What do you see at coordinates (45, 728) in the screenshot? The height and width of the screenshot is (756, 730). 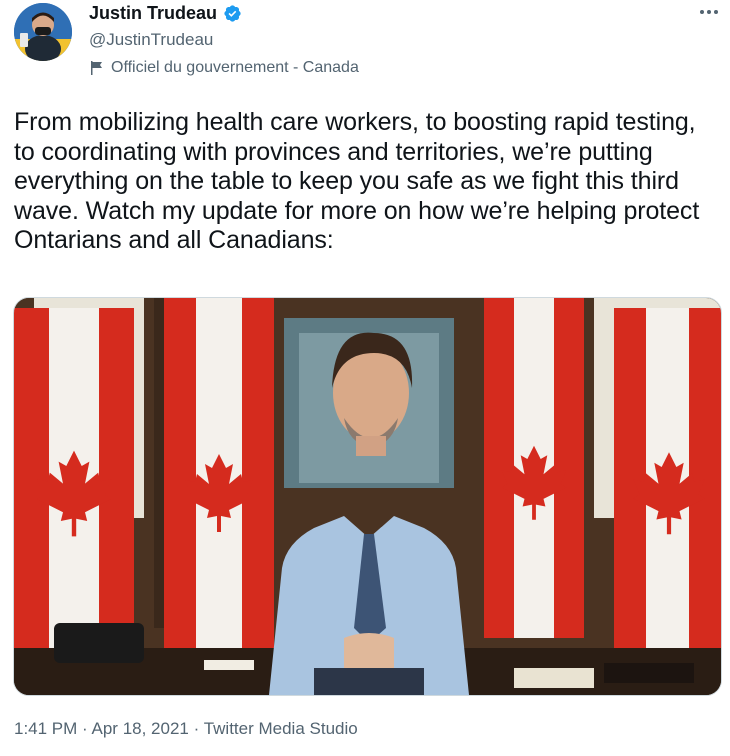 I see `tweet-time: 1:41 PM` at bounding box center [45, 728].